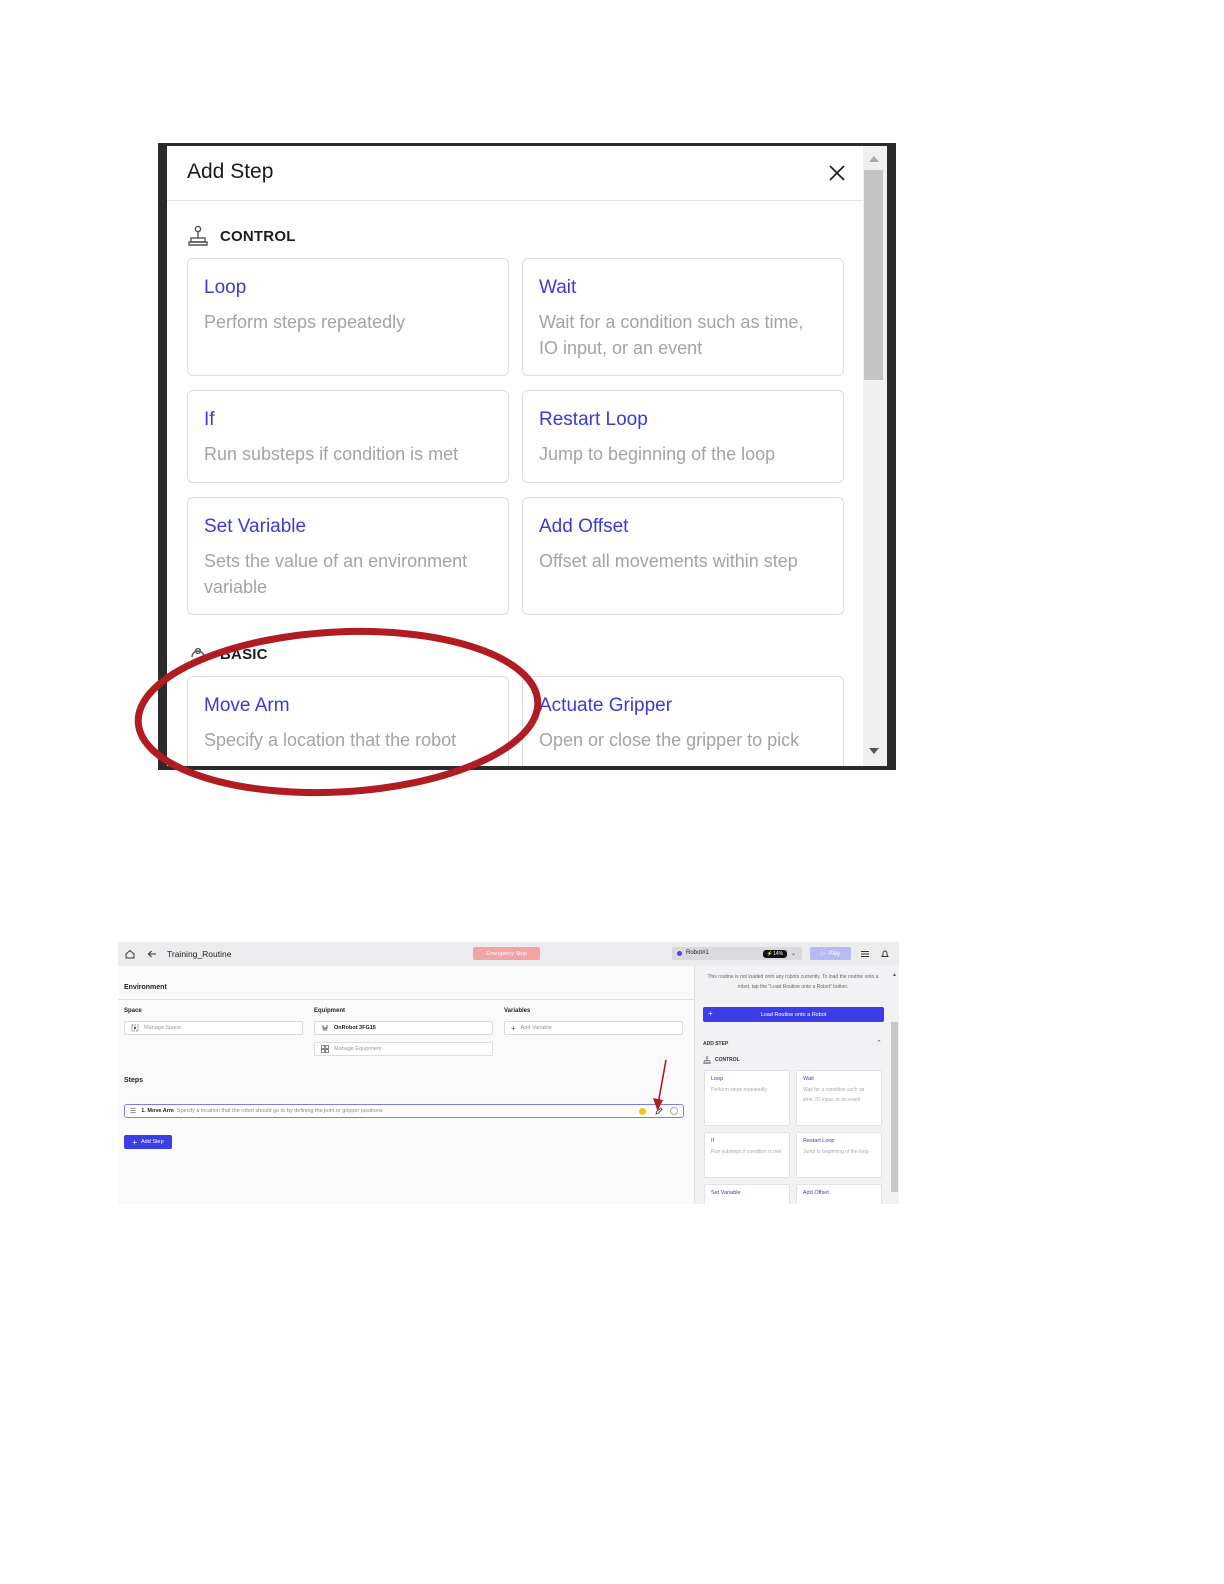  Describe the element at coordinates (358, 1049) in the screenshot. I see `manage-equipment-label: Manage Equipment` at that location.